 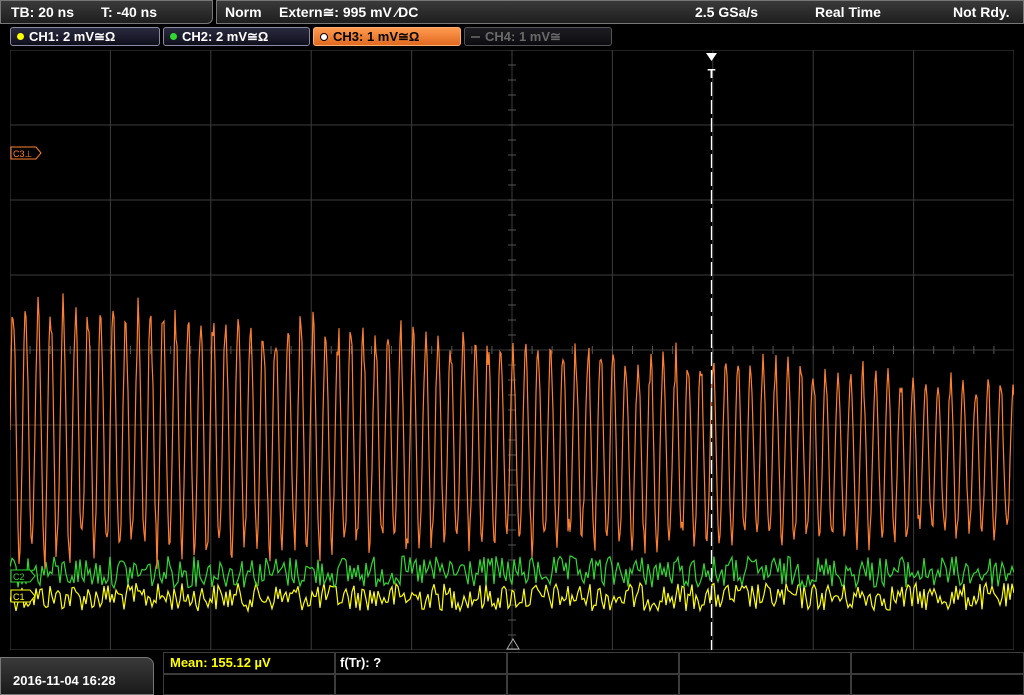 I want to click on channel-1-label: CH1: 2 mV≅Ω, so click(x=72, y=36).